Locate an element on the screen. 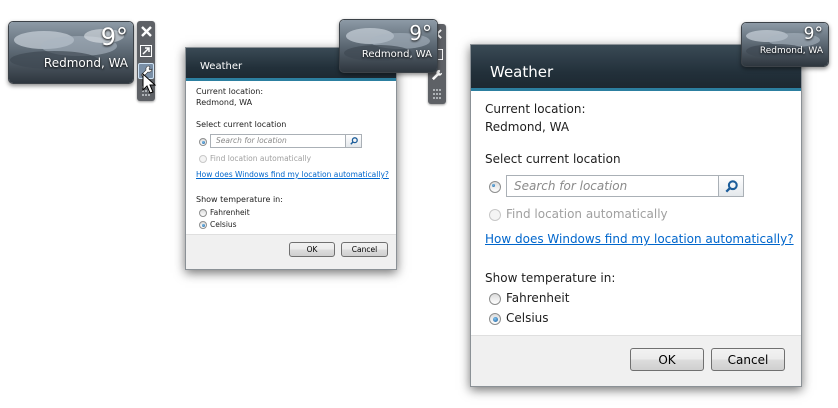  drag-grip-icon is located at coordinates (437, 94).